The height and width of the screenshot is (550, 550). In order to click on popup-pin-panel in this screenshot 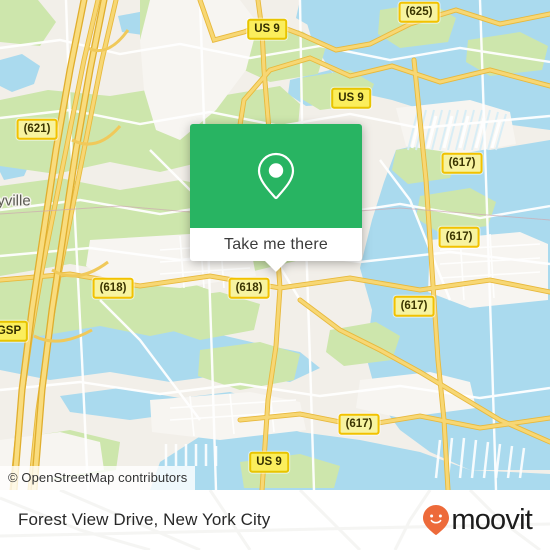, I will do `click(276, 176)`.